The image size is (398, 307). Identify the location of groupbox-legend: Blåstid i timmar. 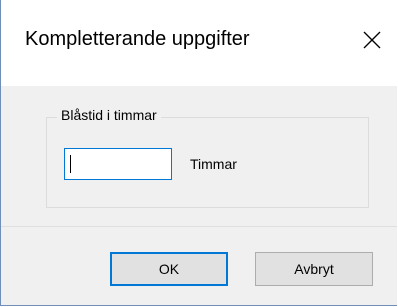
(109, 115).